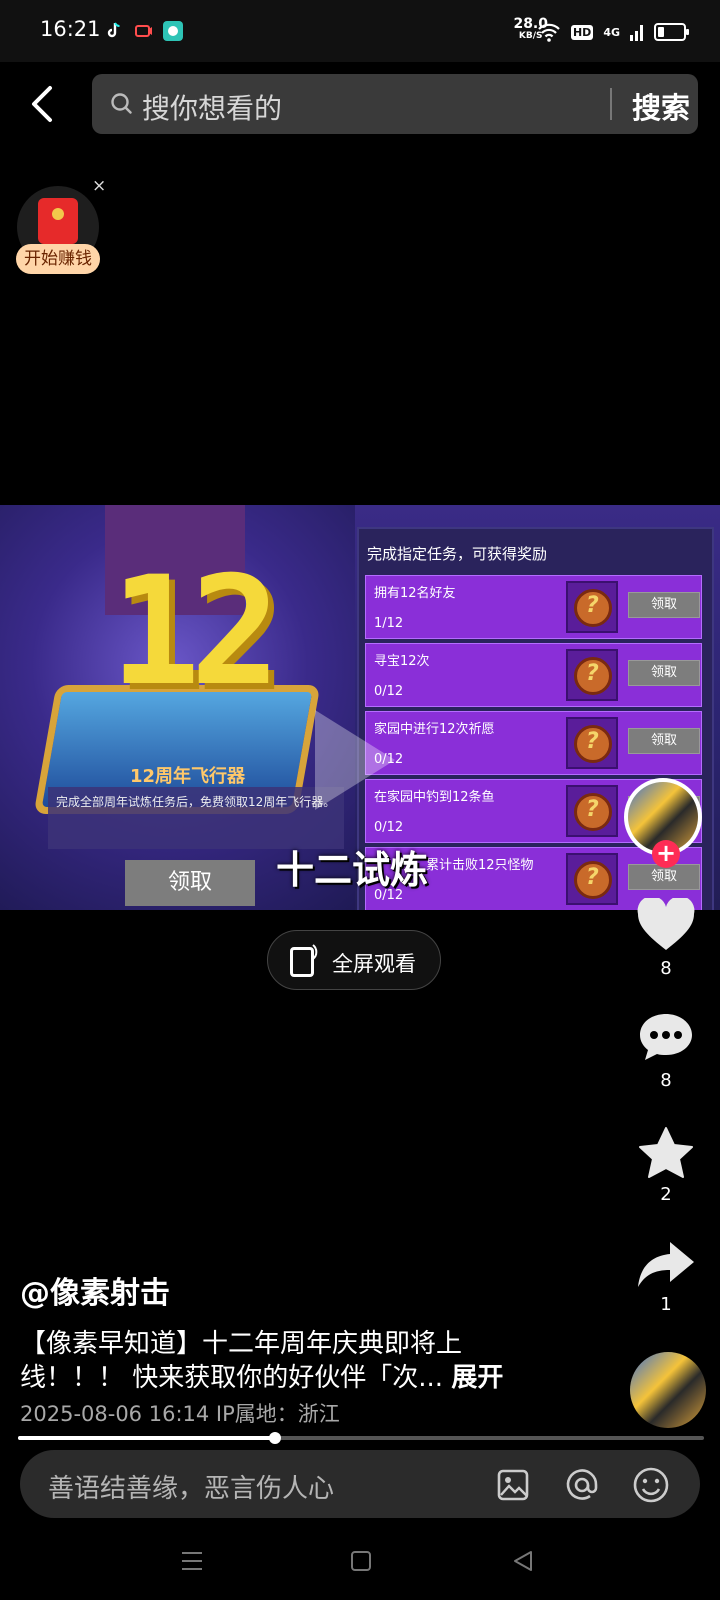 The width and height of the screenshot is (720, 1600). Describe the element at coordinates (611, 104) in the screenshot. I see `search-divider` at that location.